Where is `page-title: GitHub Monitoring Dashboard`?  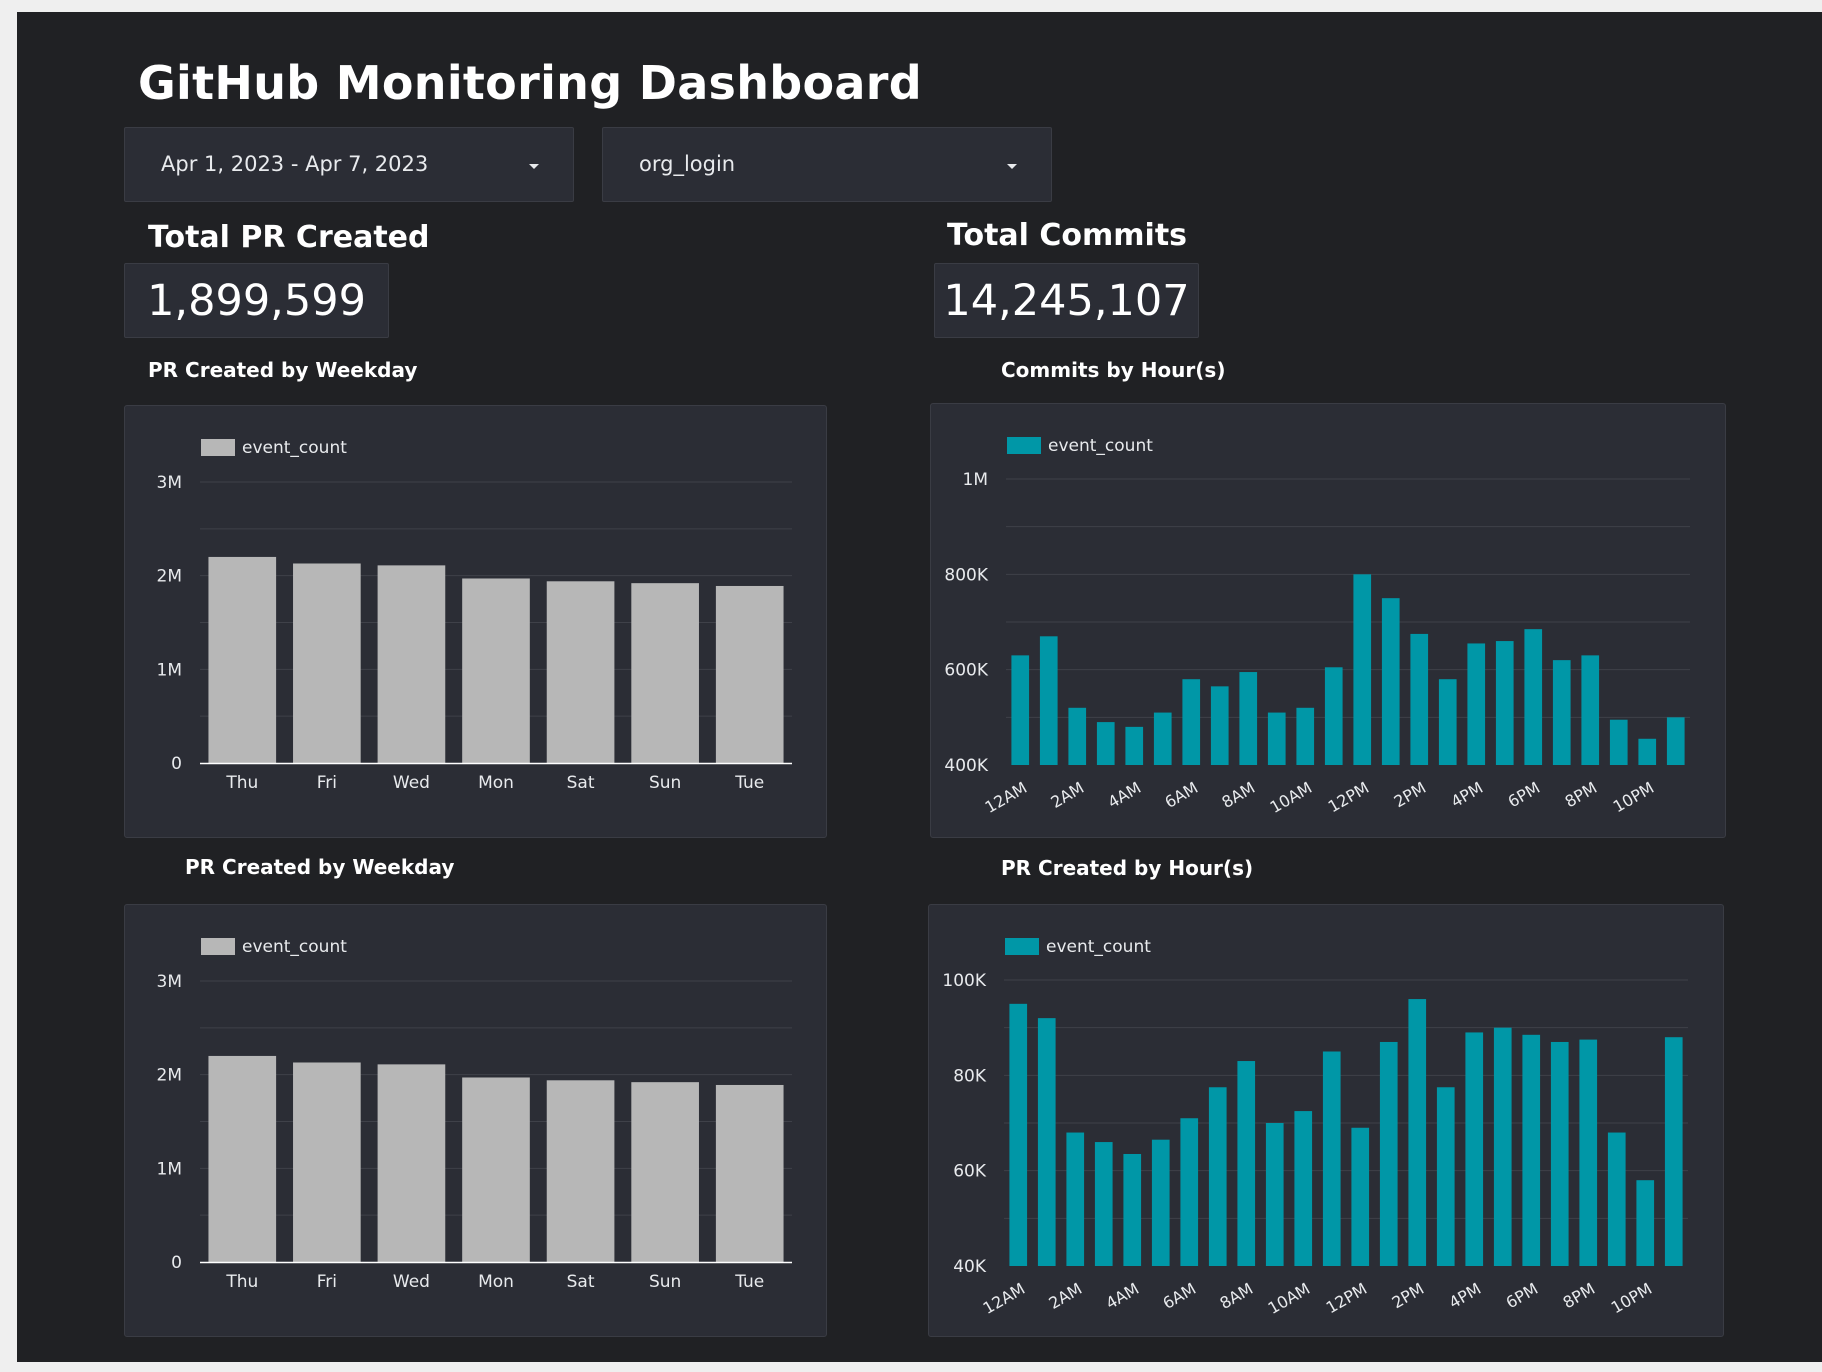 page-title: GitHub Monitoring Dashboard is located at coordinates (530, 83).